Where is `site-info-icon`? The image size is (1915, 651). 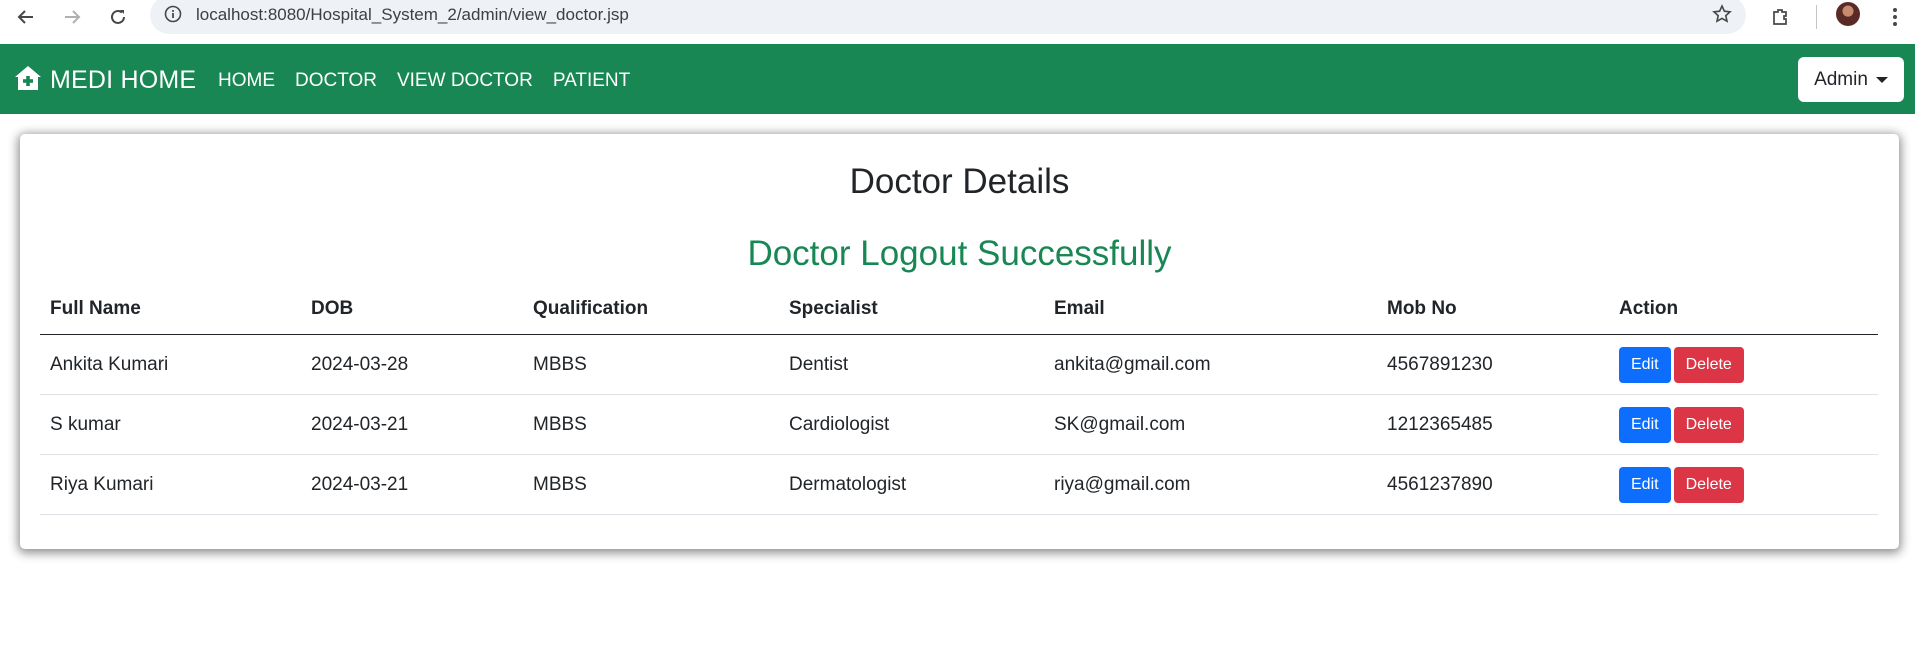 site-info-icon is located at coordinates (173, 16).